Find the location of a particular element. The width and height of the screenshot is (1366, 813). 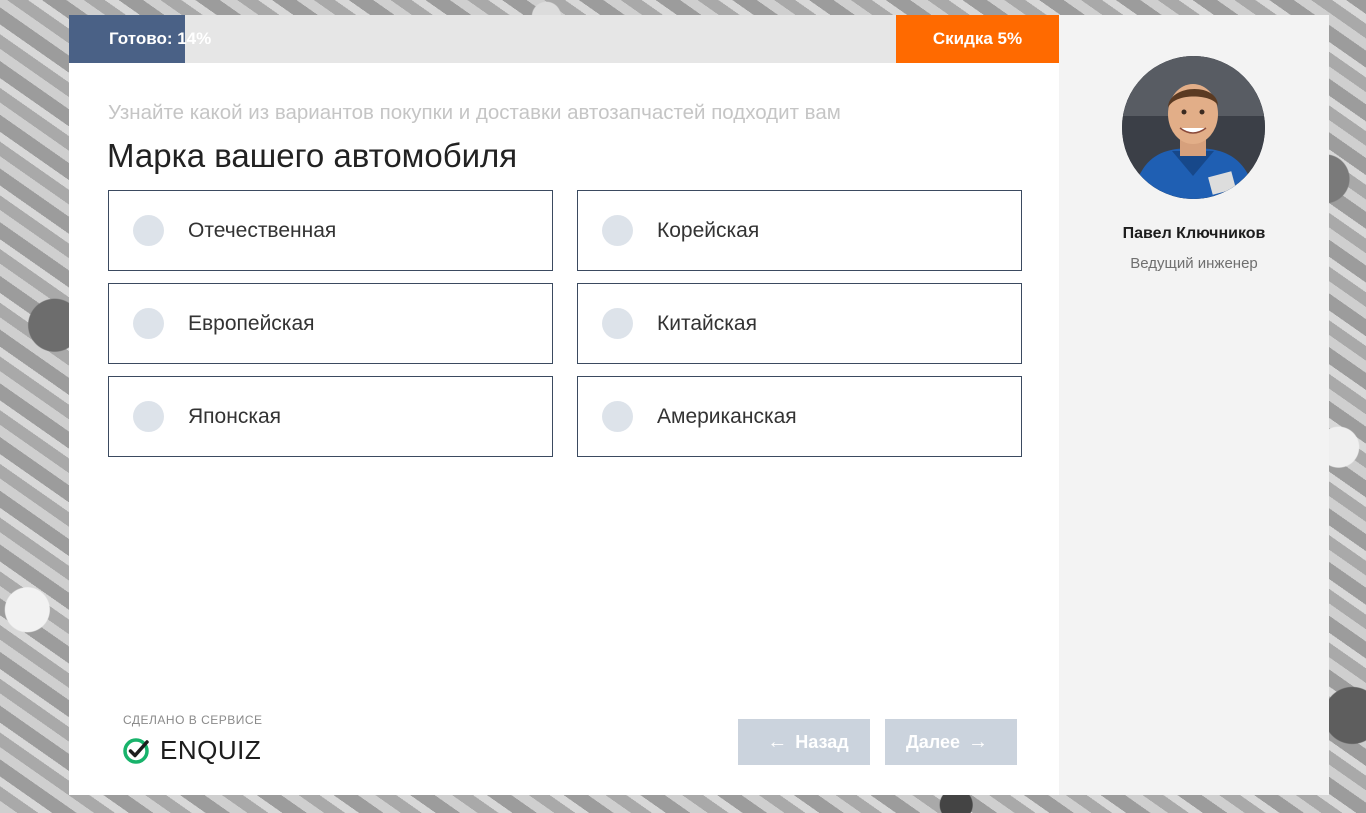

discount-badge: Скидка 5% is located at coordinates (977, 39).